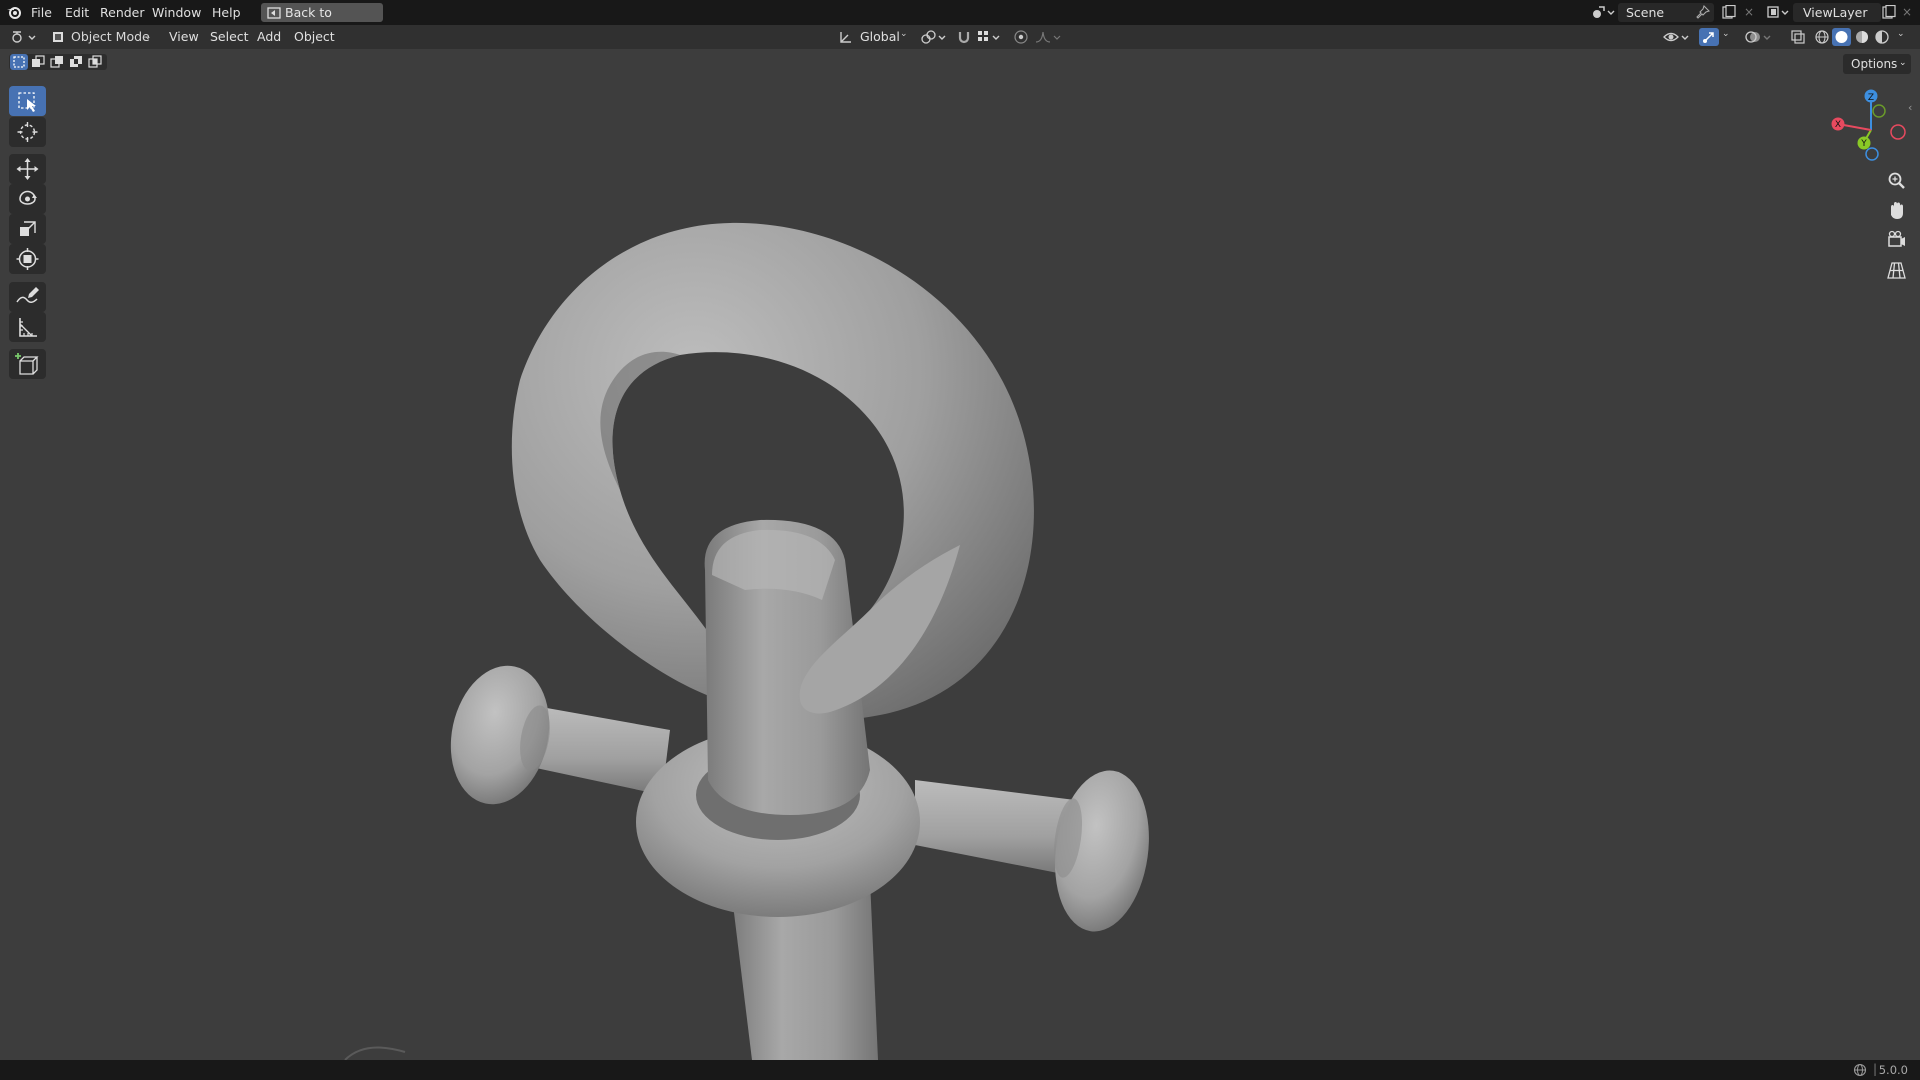 The width and height of the screenshot is (1920, 1080). I want to click on scene-name: Scene, so click(1645, 12).